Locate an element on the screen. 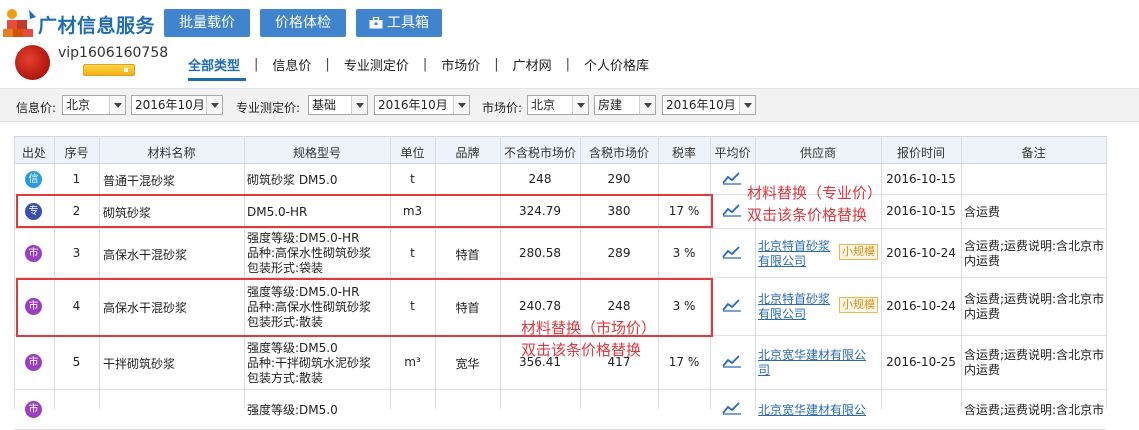 Image resolution: width=1139 pixels, height=430 pixels. tab-info-price: 信息价 is located at coordinates (291, 64).